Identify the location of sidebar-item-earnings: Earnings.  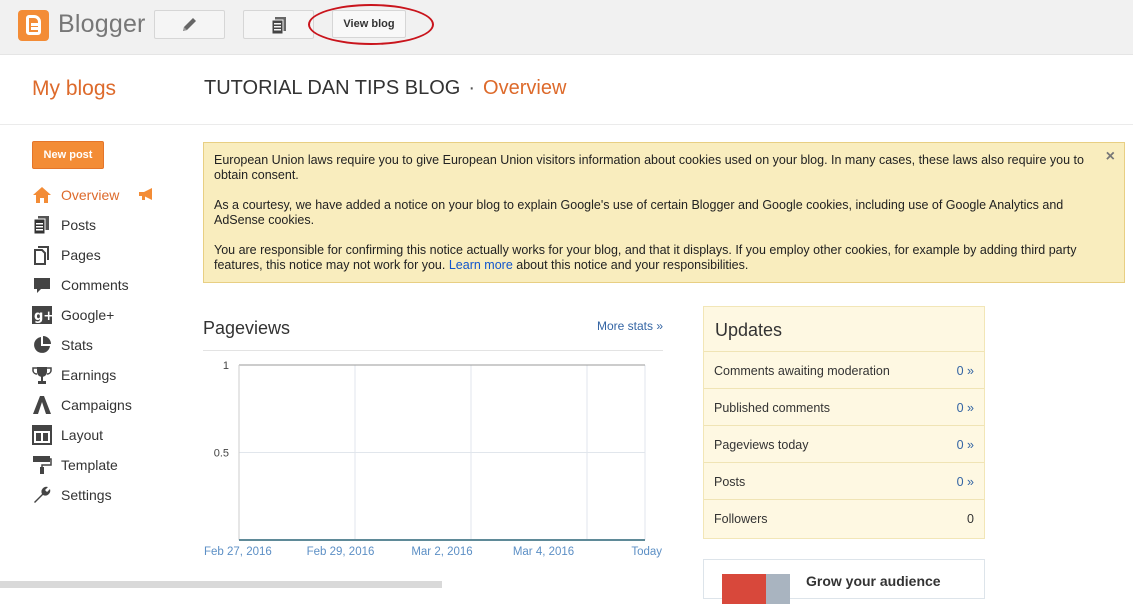
(102, 377).